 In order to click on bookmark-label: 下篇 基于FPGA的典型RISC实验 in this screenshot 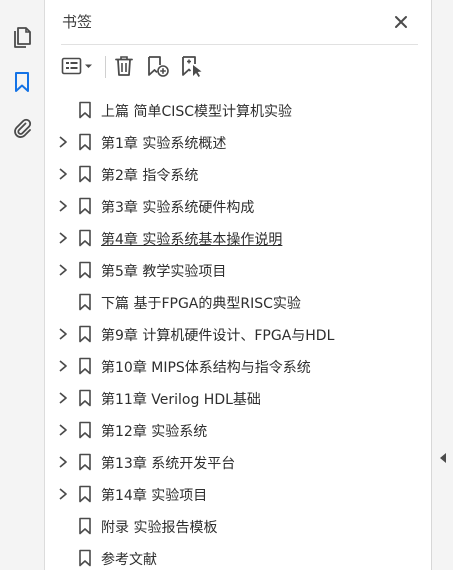, I will do `click(201, 303)`.